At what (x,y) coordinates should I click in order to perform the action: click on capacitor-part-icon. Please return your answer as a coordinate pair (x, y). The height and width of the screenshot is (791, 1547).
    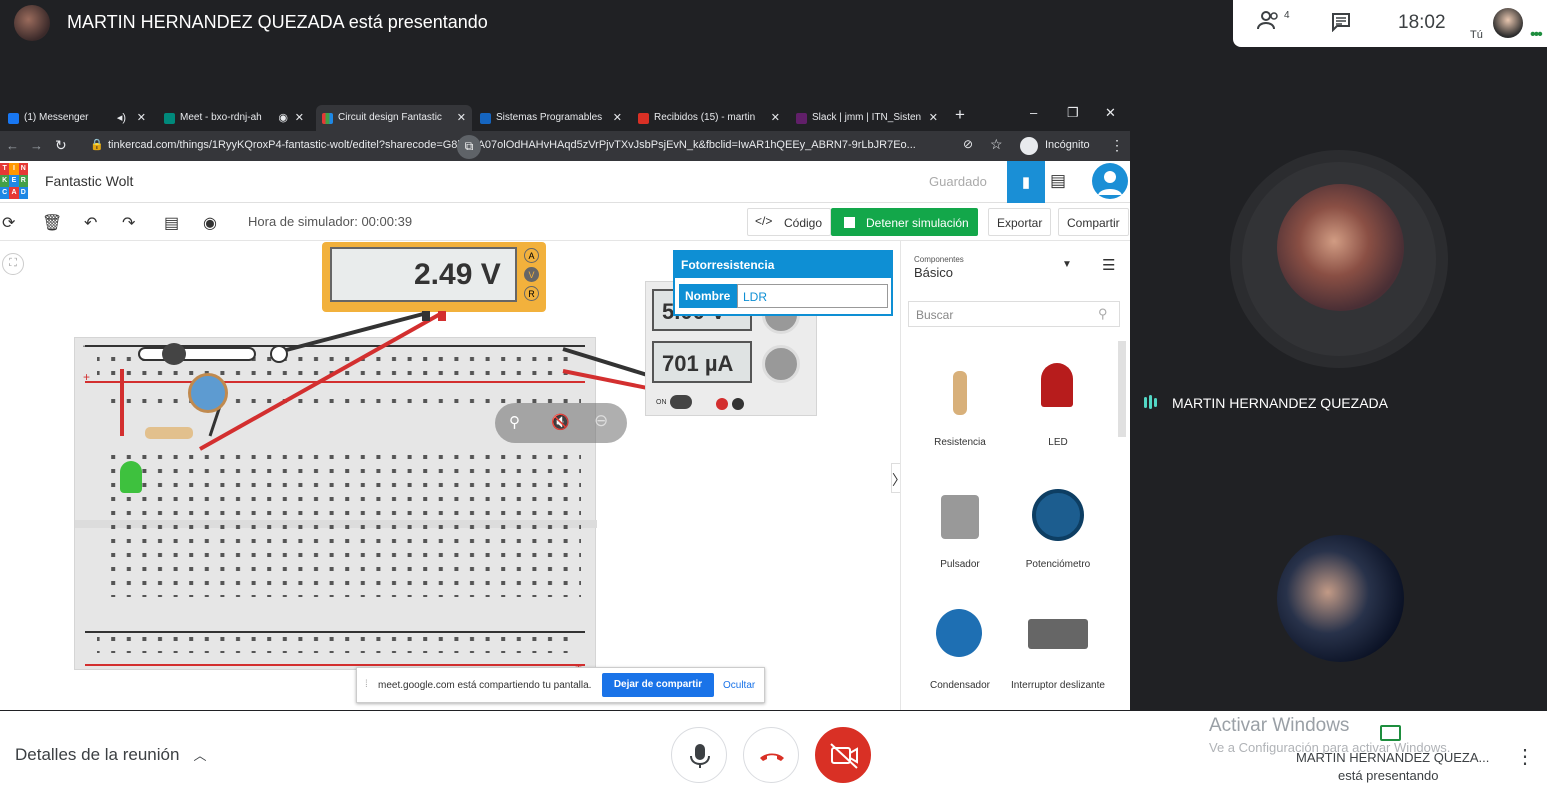
    Looking at the image, I should click on (959, 633).